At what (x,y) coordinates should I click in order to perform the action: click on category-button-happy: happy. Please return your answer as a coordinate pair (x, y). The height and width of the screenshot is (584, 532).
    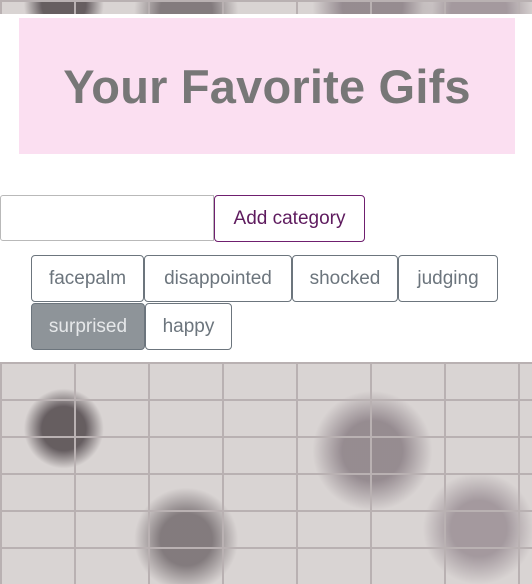
    Looking at the image, I should click on (188, 326).